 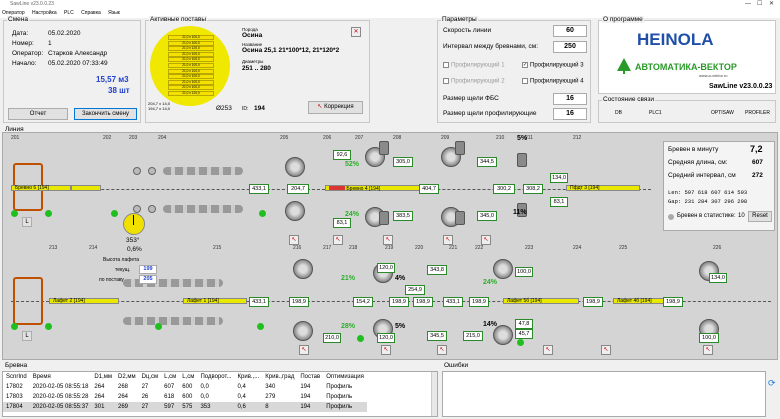 What do you see at coordinates (524, 272) in the screenshot?
I see `box-bot-100b: 100,0` at bounding box center [524, 272].